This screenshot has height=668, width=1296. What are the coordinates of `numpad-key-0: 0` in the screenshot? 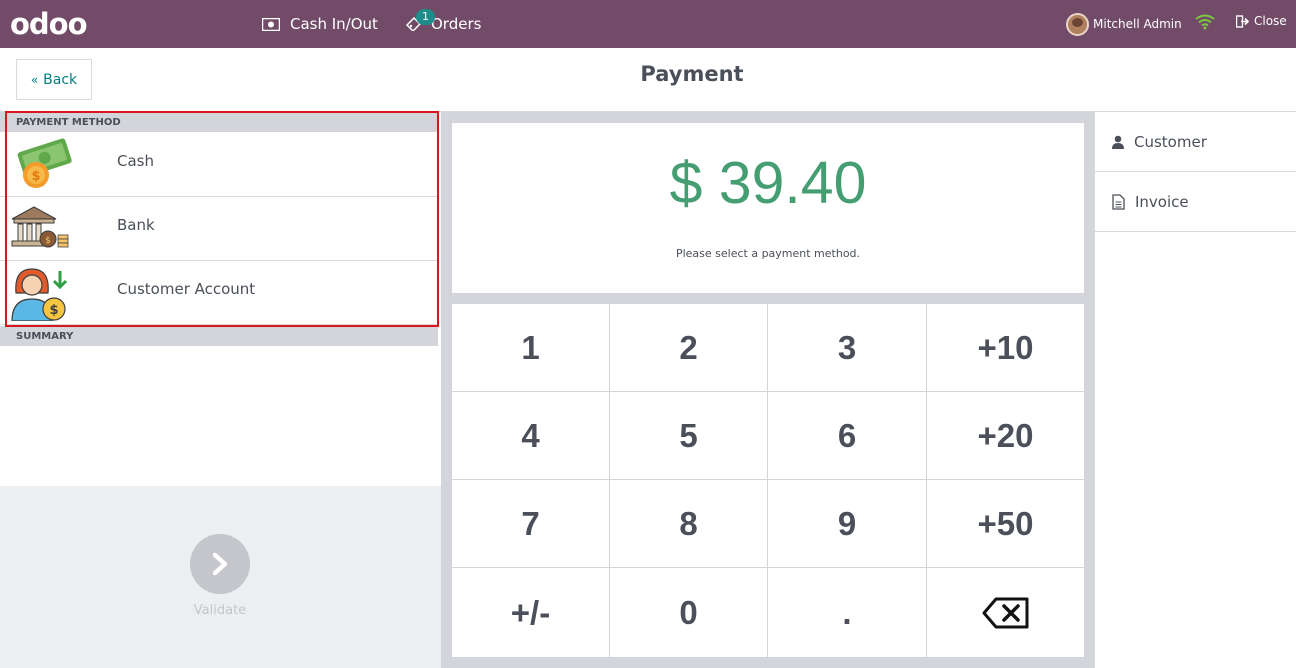 It's located at (688, 612).